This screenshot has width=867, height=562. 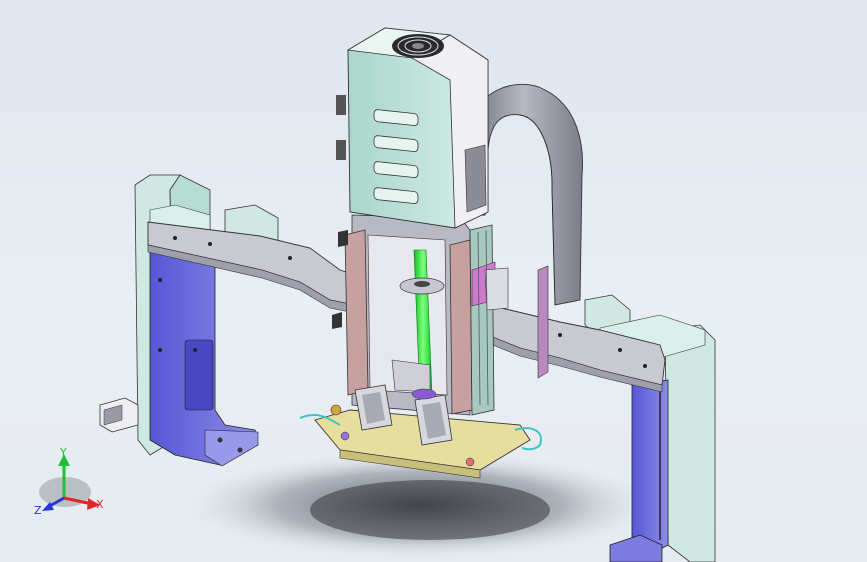 I want to click on left-upright, so click(x=206, y=320).